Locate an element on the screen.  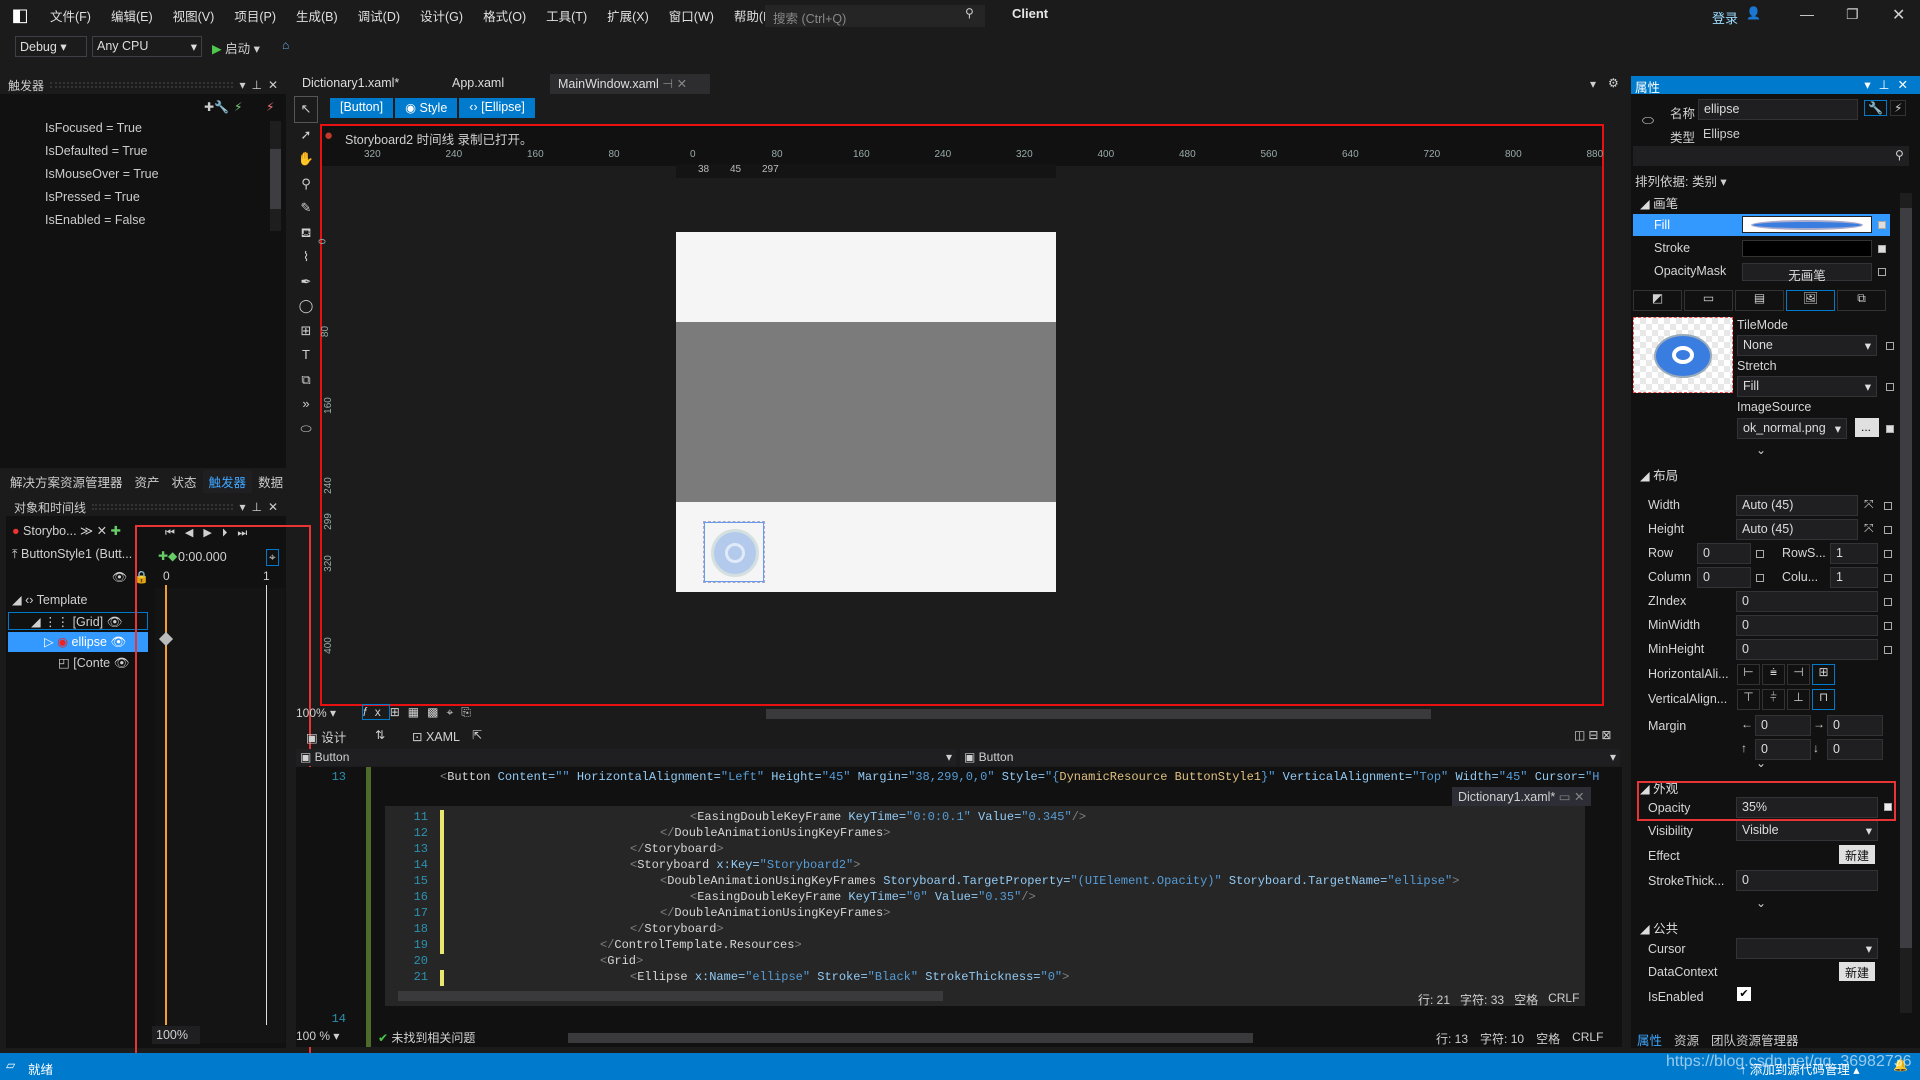
grid-icon: ⊞ is located at coordinates (399, 712).